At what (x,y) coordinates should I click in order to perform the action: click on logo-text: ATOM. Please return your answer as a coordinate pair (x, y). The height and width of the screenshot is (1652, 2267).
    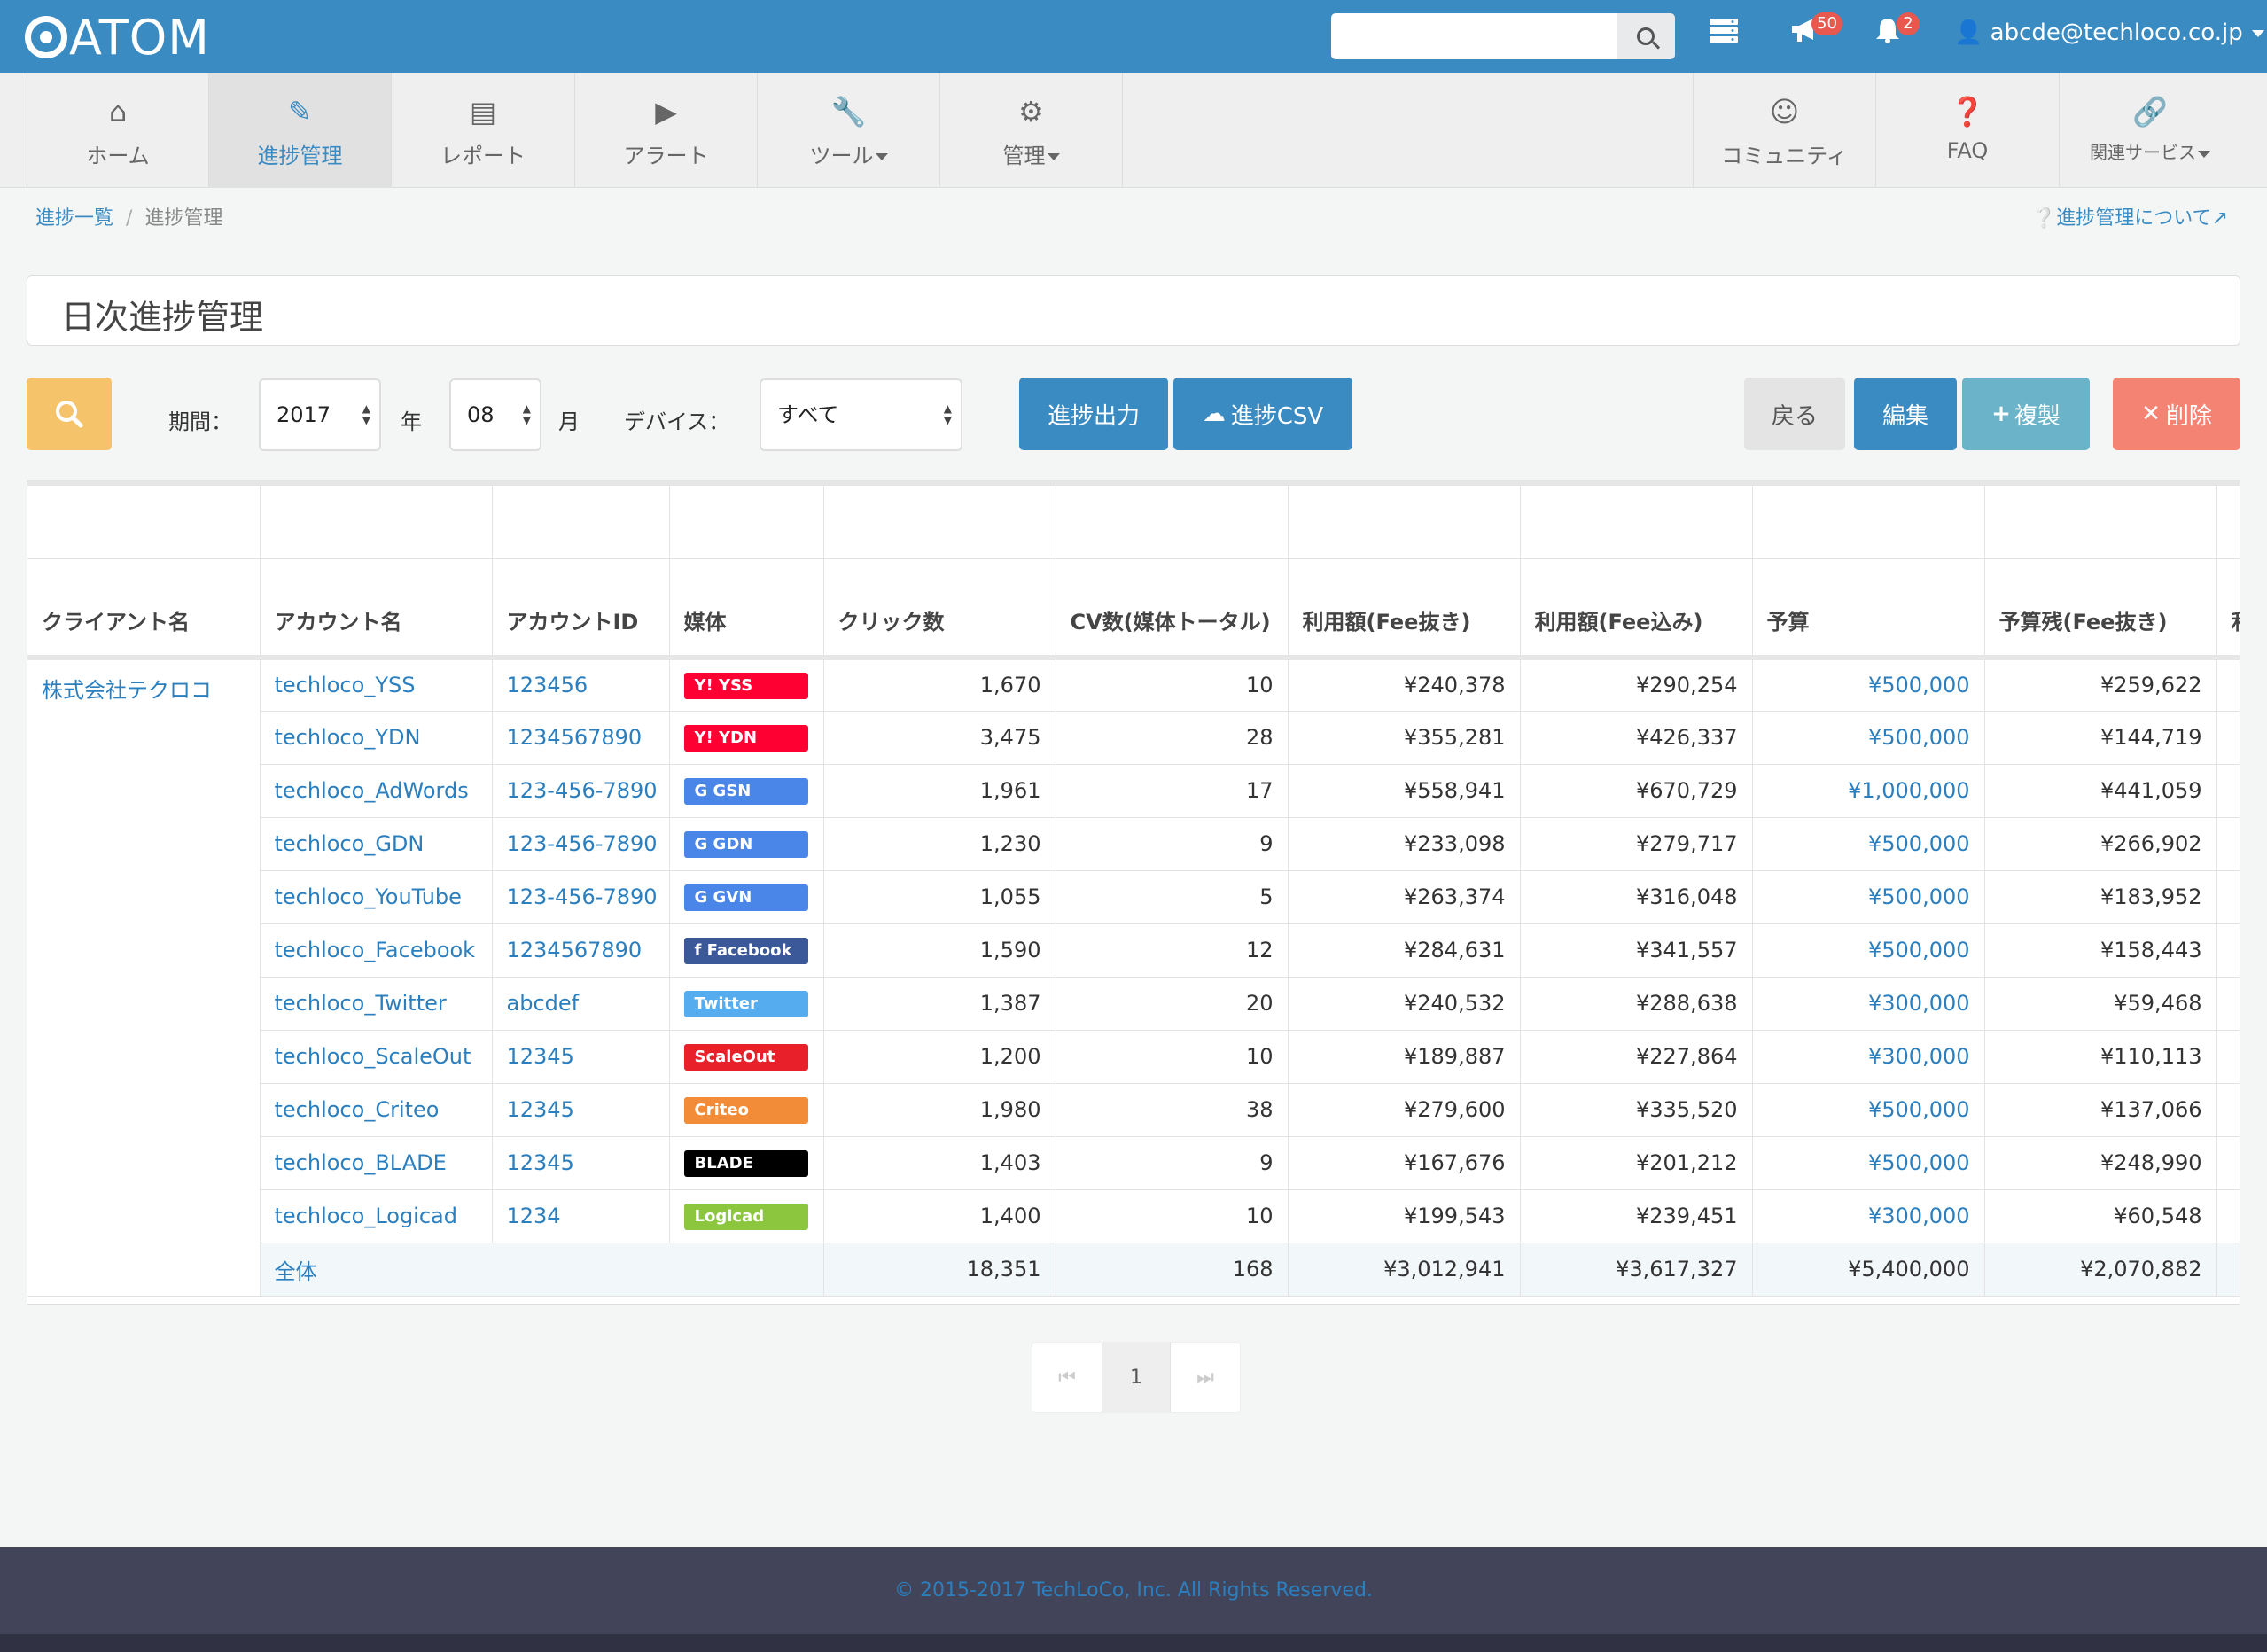
    Looking at the image, I should click on (139, 37).